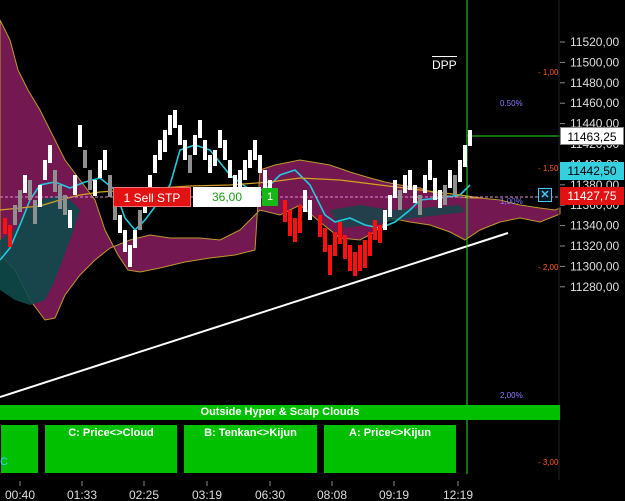 This screenshot has width=625, height=501. I want to click on time-tick-label: 08:08, so click(332, 494).